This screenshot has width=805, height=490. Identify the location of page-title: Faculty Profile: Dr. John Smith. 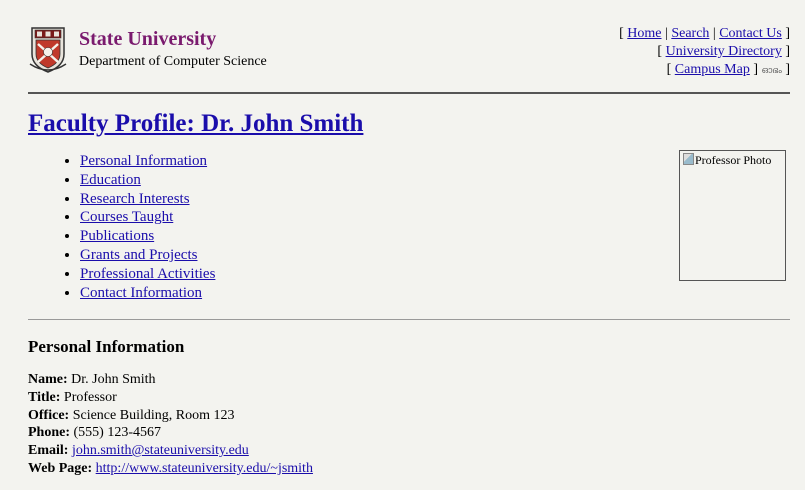
(195, 124).